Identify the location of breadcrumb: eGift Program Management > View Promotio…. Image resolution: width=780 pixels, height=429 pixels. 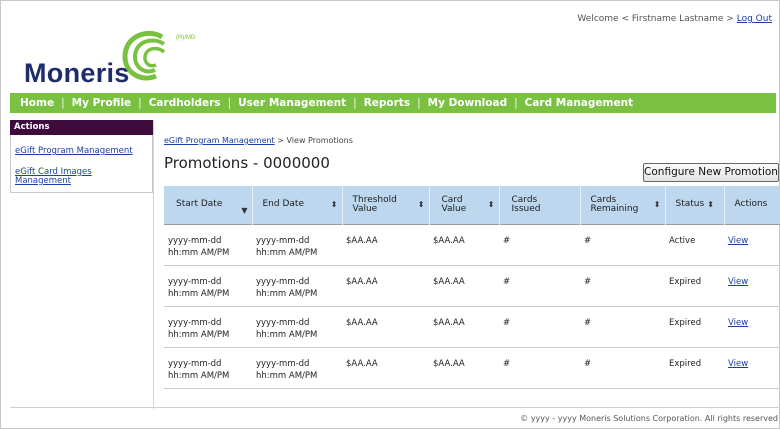
(258, 140).